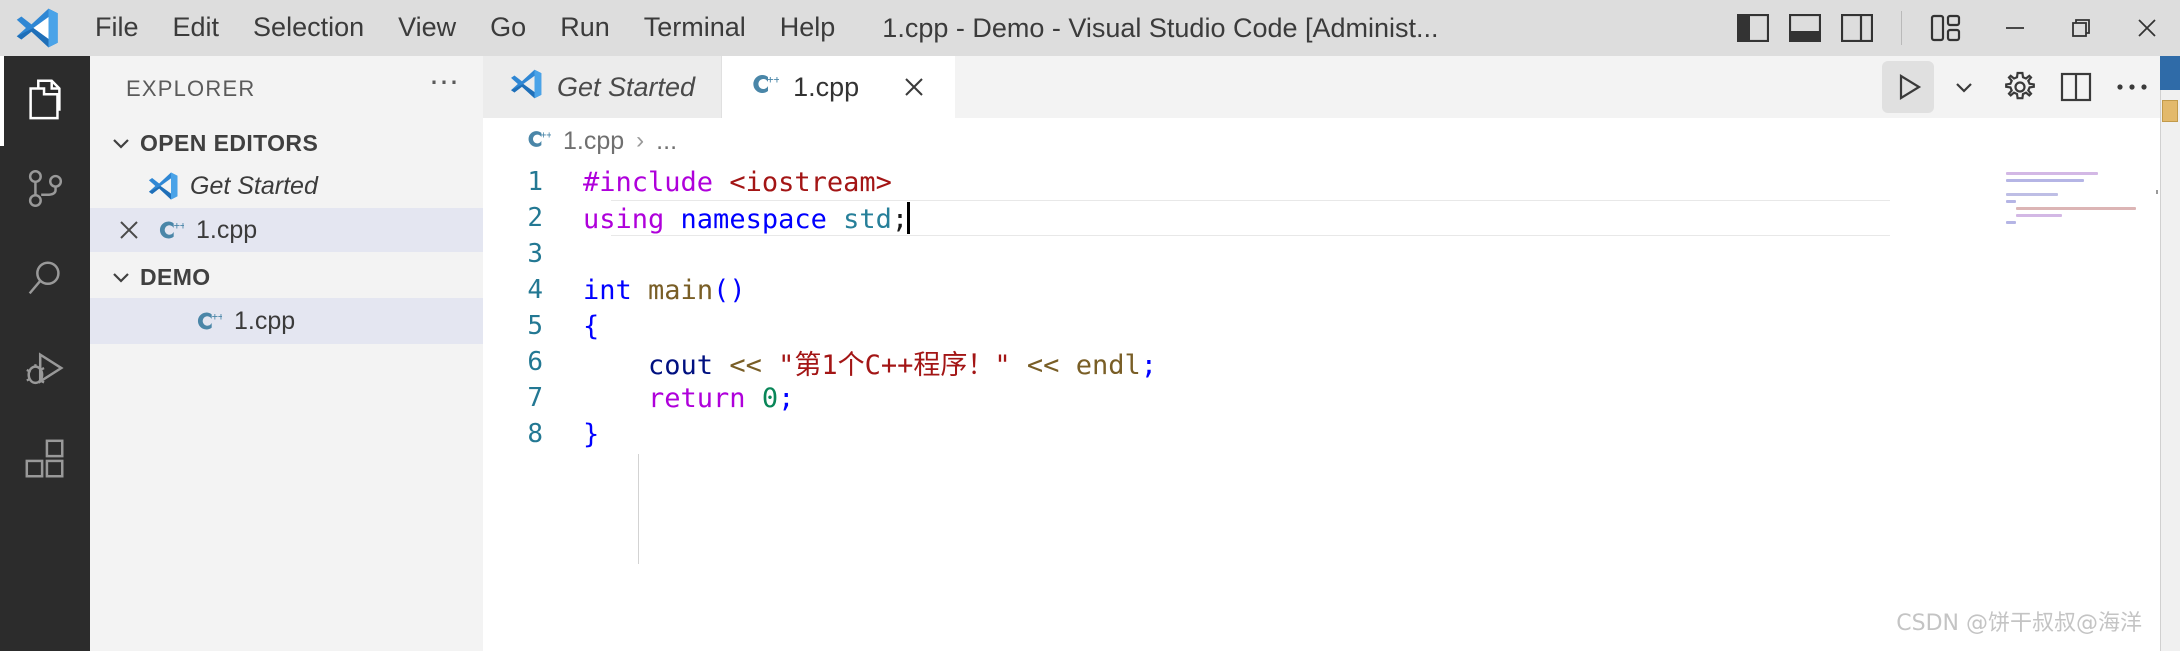 This screenshot has width=2180, height=651. Describe the element at coordinates (607, 290) in the screenshot. I see `code-token: int` at that location.